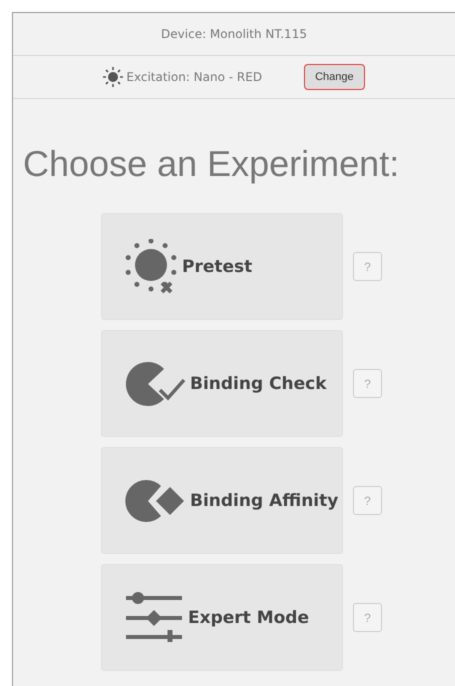 The image size is (455, 686). Describe the element at coordinates (234, 34) in the screenshot. I see `device-label: Device: Monolith NT.115` at that location.